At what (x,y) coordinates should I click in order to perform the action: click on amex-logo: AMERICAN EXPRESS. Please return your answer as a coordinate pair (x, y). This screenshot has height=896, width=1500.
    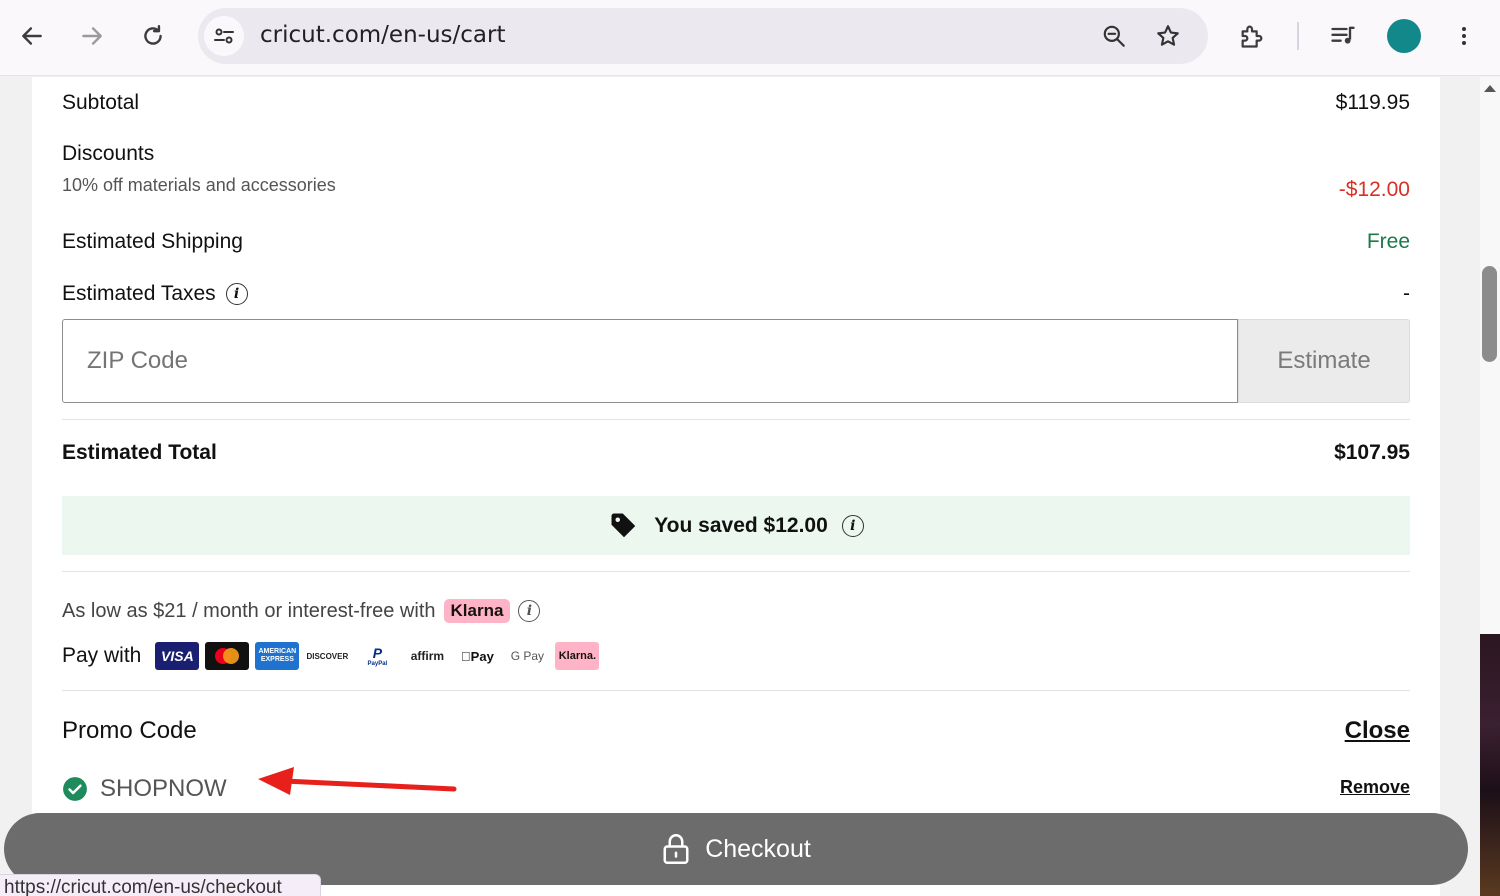
    Looking at the image, I should click on (277, 656).